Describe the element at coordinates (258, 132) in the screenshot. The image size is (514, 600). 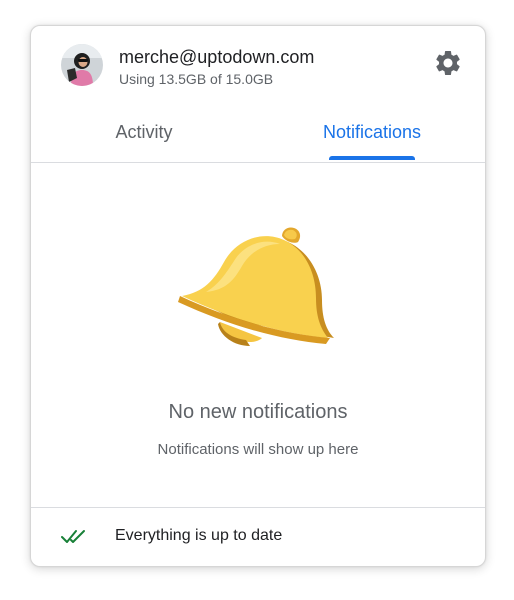
I see `tab-bar: Activity Notifications` at that location.